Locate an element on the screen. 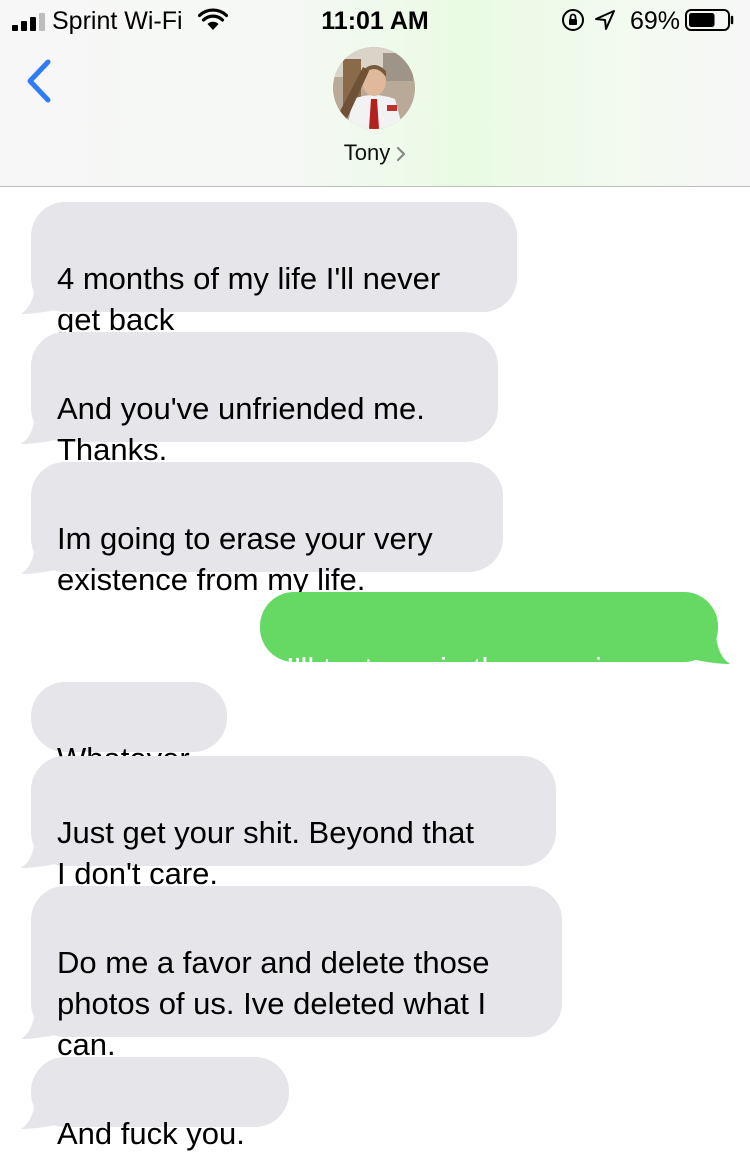 The width and height of the screenshot is (750, 1154). message-bubble-outgoing: I'll text you in the morning. is located at coordinates (489, 639).